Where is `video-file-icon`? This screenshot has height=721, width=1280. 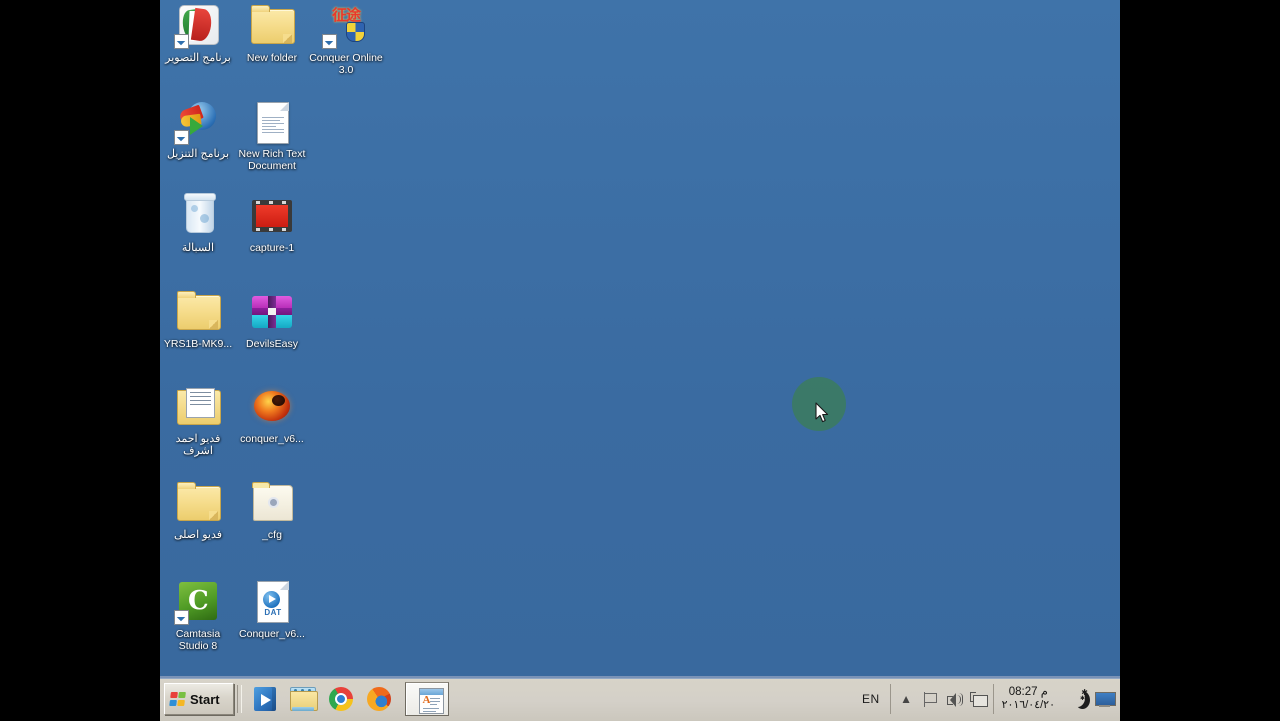 video-file-icon is located at coordinates (272, 216).